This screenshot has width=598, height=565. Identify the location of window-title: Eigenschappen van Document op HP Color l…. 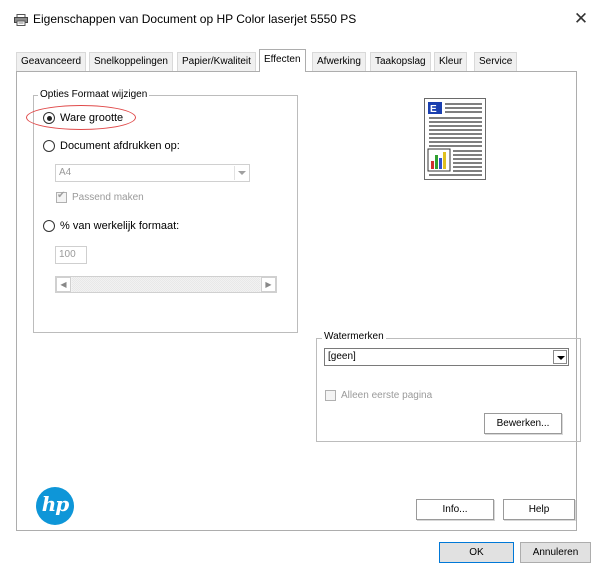
(195, 19).